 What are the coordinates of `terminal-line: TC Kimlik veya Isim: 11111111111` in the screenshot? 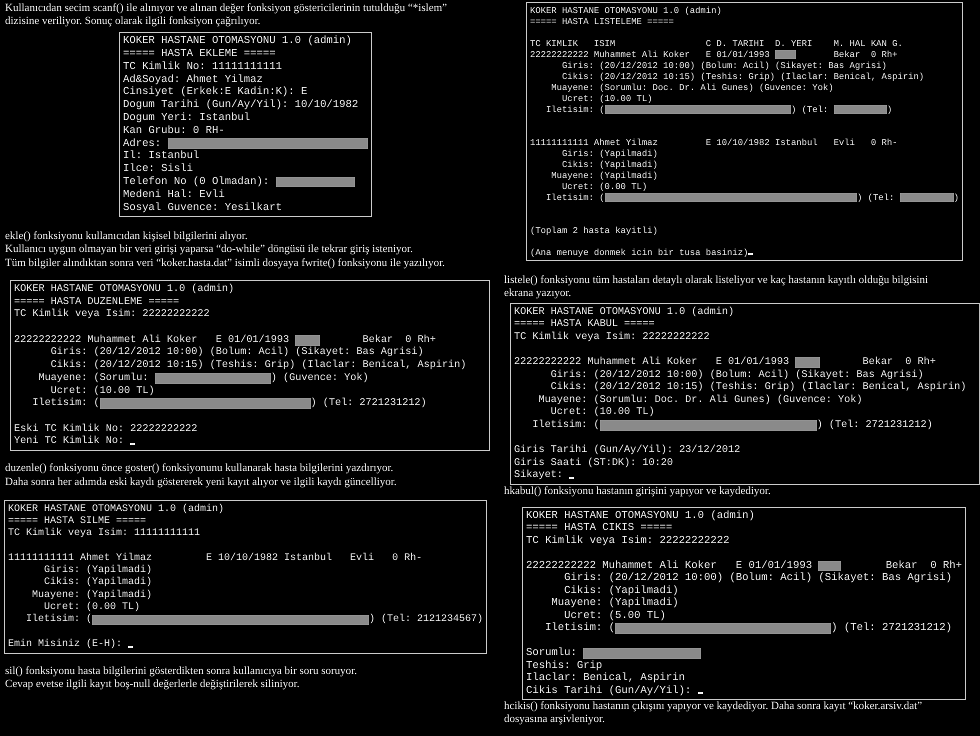 It's located at (104, 534).